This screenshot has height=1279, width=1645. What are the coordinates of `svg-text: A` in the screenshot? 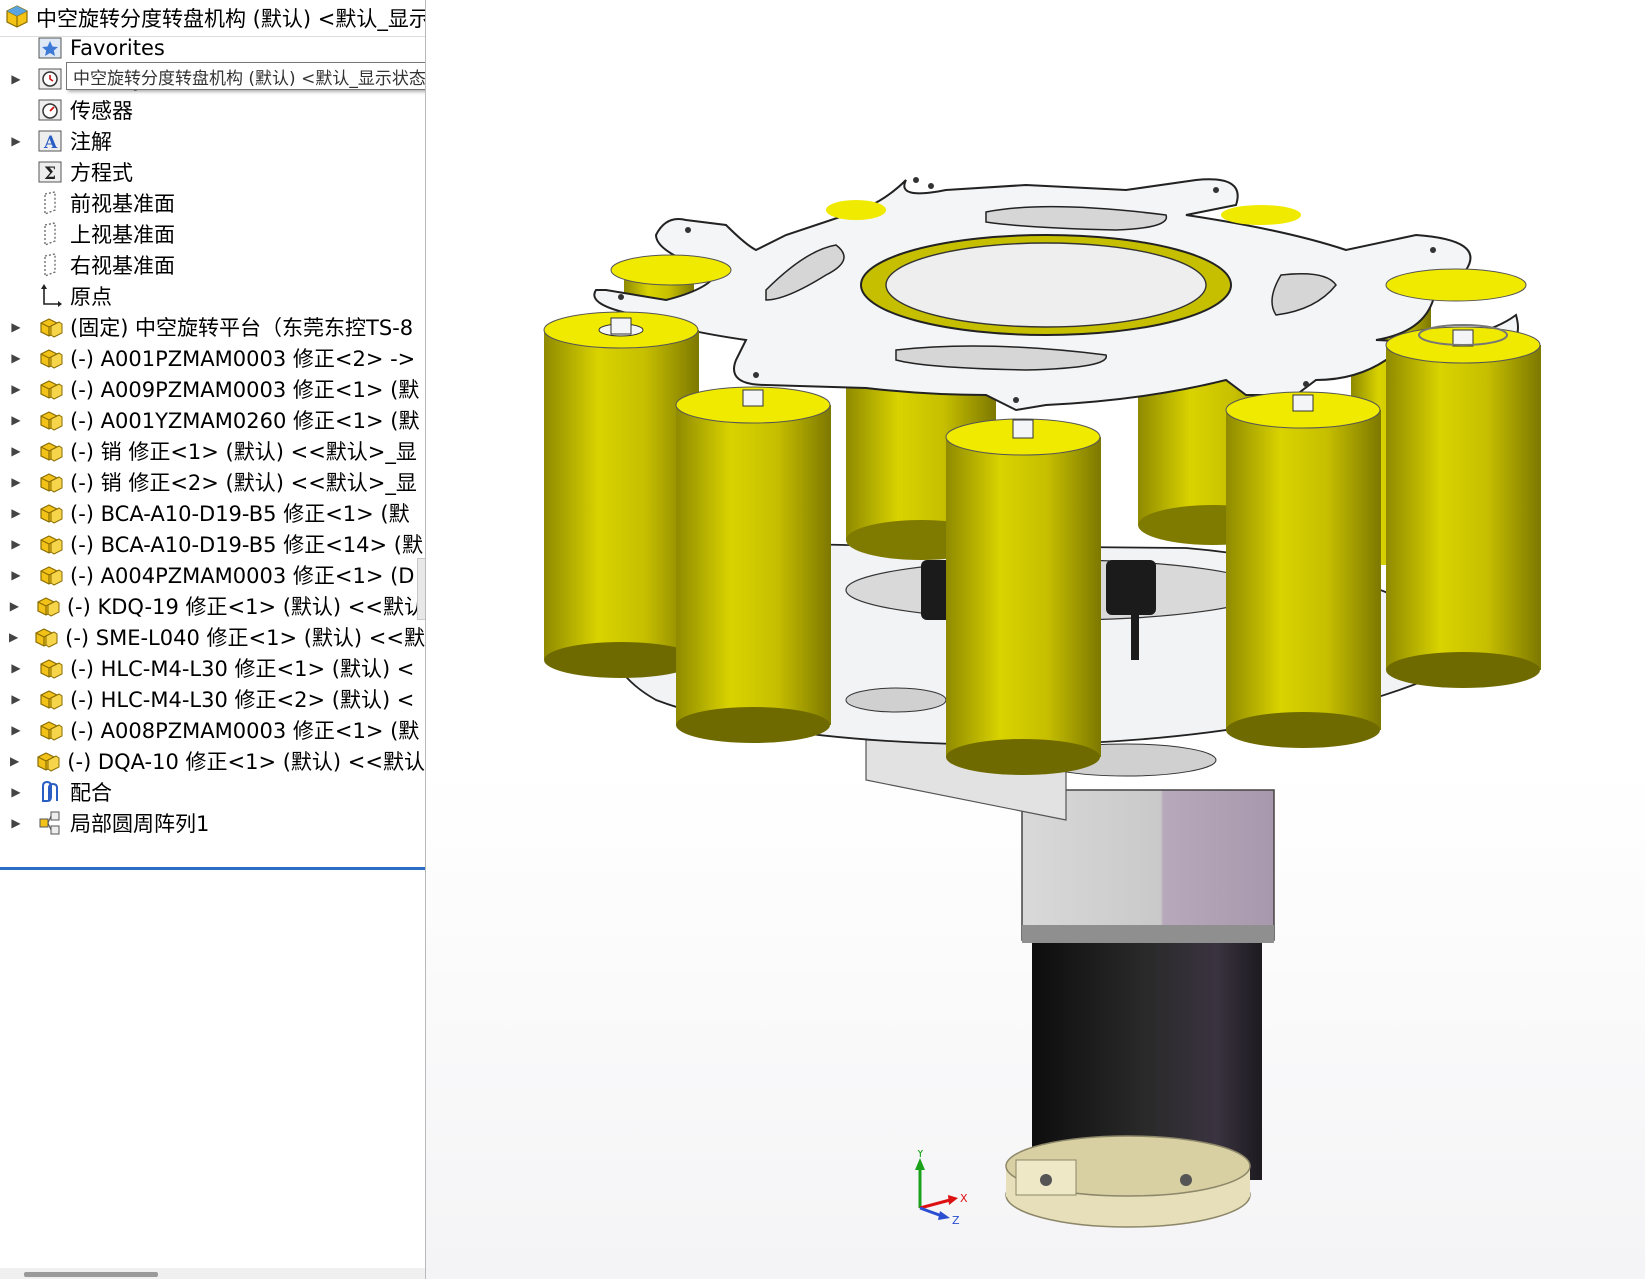 It's located at (50, 143).